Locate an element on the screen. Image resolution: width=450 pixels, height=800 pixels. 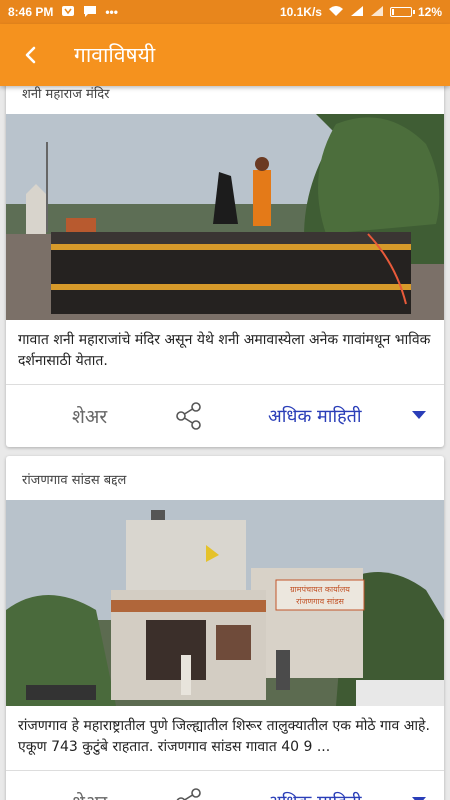
more-notifications-icon: ••• is located at coordinates (111, 12).